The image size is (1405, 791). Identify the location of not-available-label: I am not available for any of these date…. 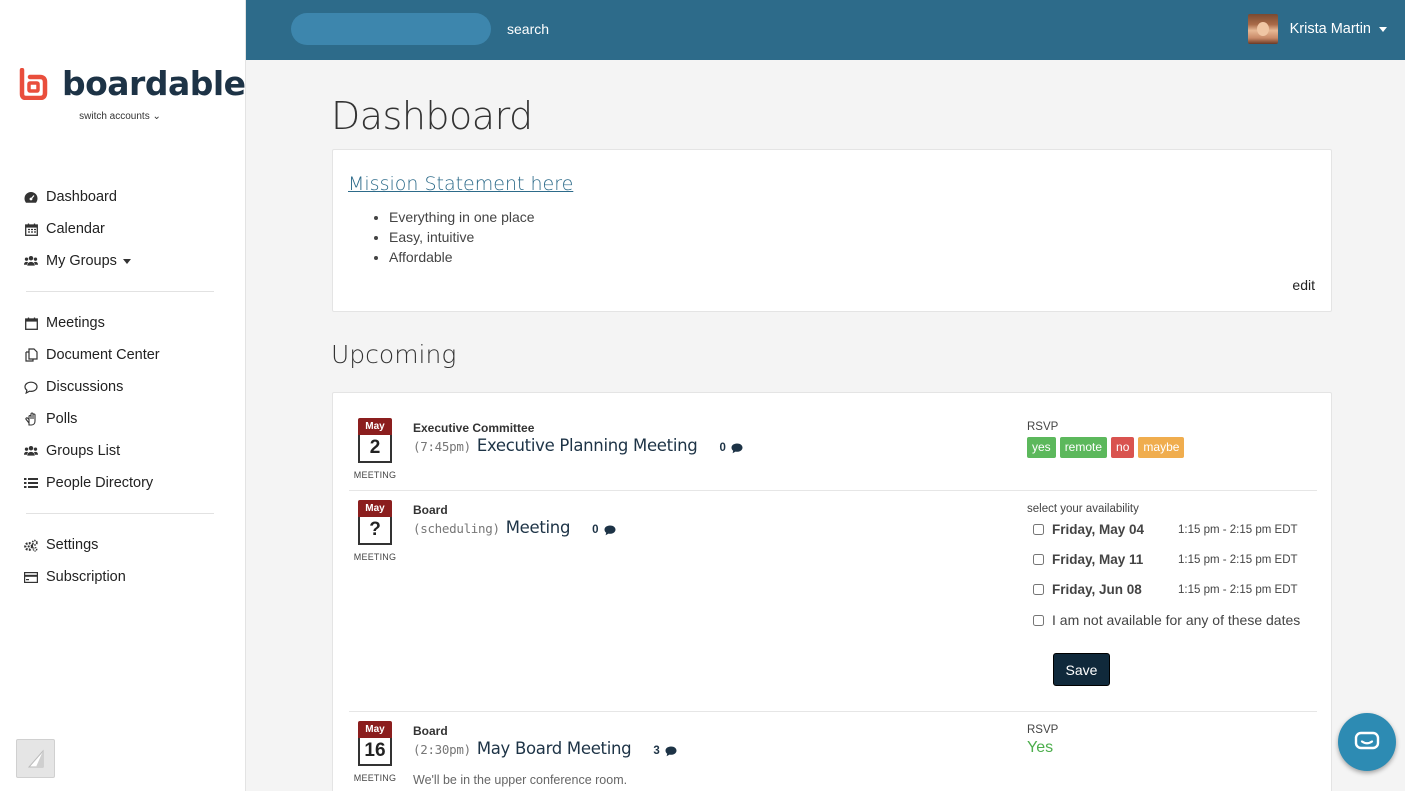
(1176, 620).